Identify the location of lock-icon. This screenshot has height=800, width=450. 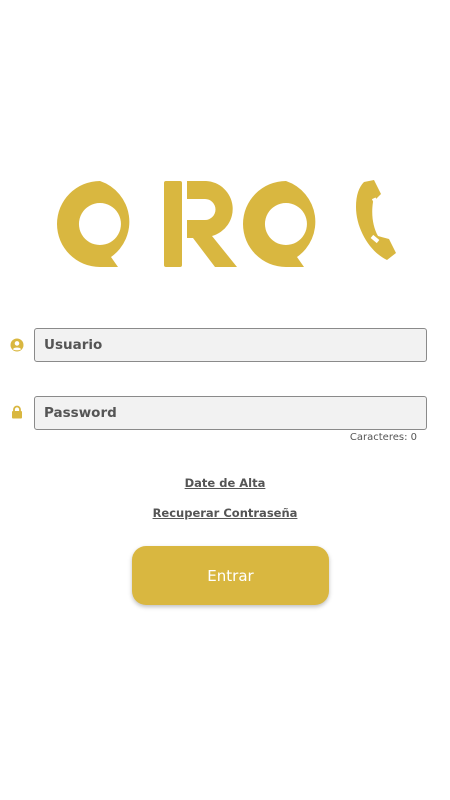
(17, 412).